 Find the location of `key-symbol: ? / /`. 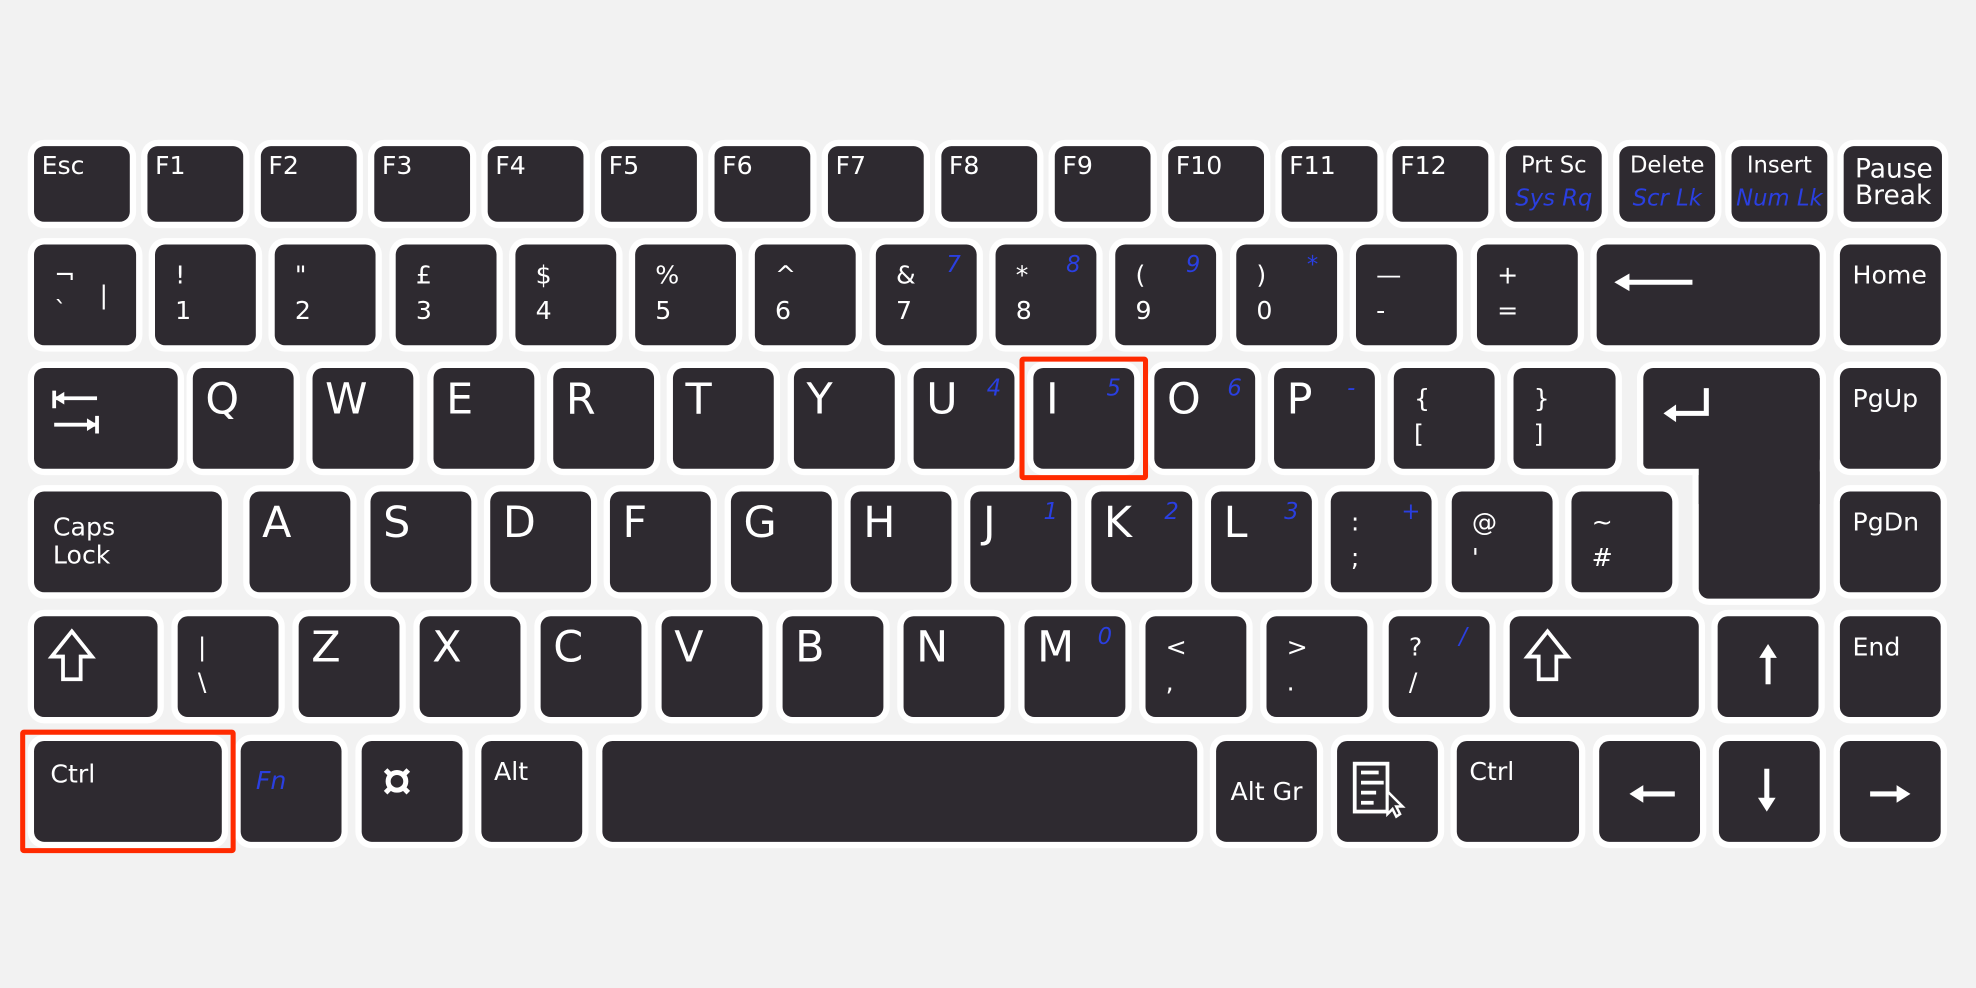

key-symbol: ? / / is located at coordinates (1439, 667).